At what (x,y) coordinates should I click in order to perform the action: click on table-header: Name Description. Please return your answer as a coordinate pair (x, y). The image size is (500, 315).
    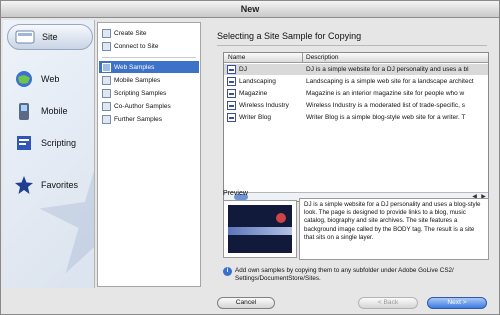
    Looking at the image, I should click on (356, 58).